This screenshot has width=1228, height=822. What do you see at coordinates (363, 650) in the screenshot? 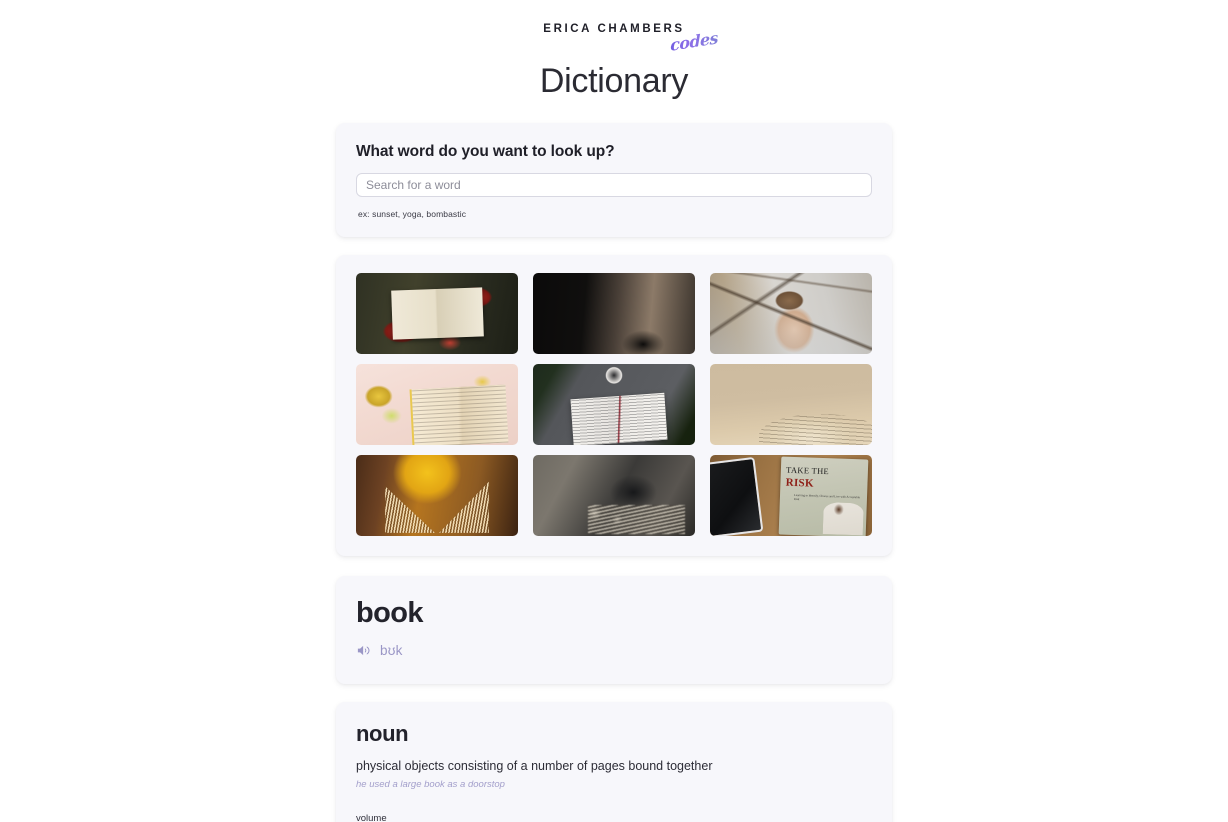
I see `speaker-icon` at bounding box center [363, 650].